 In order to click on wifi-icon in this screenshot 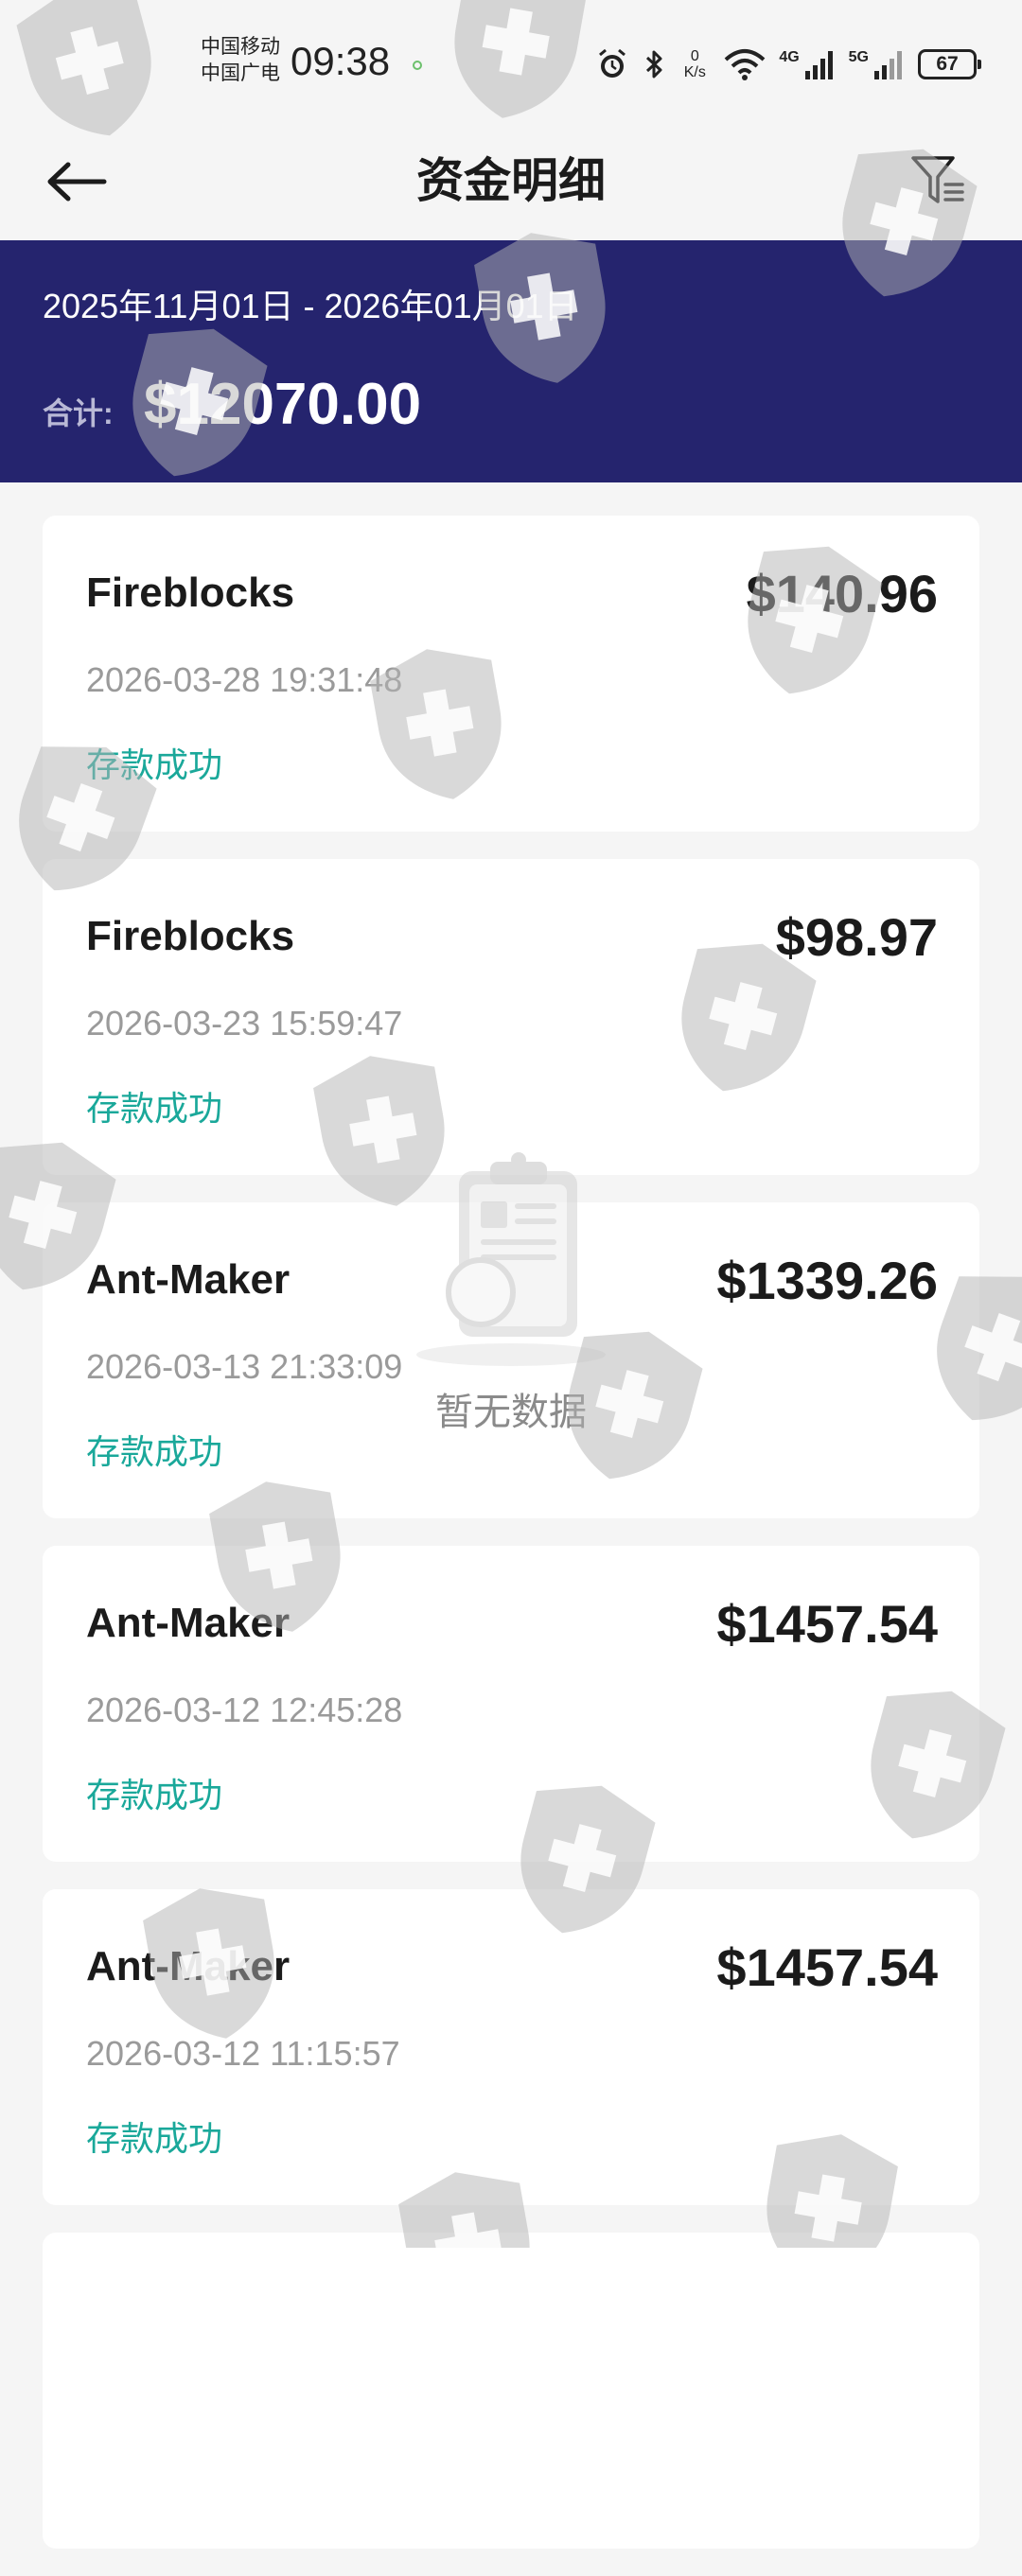, I will do `click(745, 65)`.